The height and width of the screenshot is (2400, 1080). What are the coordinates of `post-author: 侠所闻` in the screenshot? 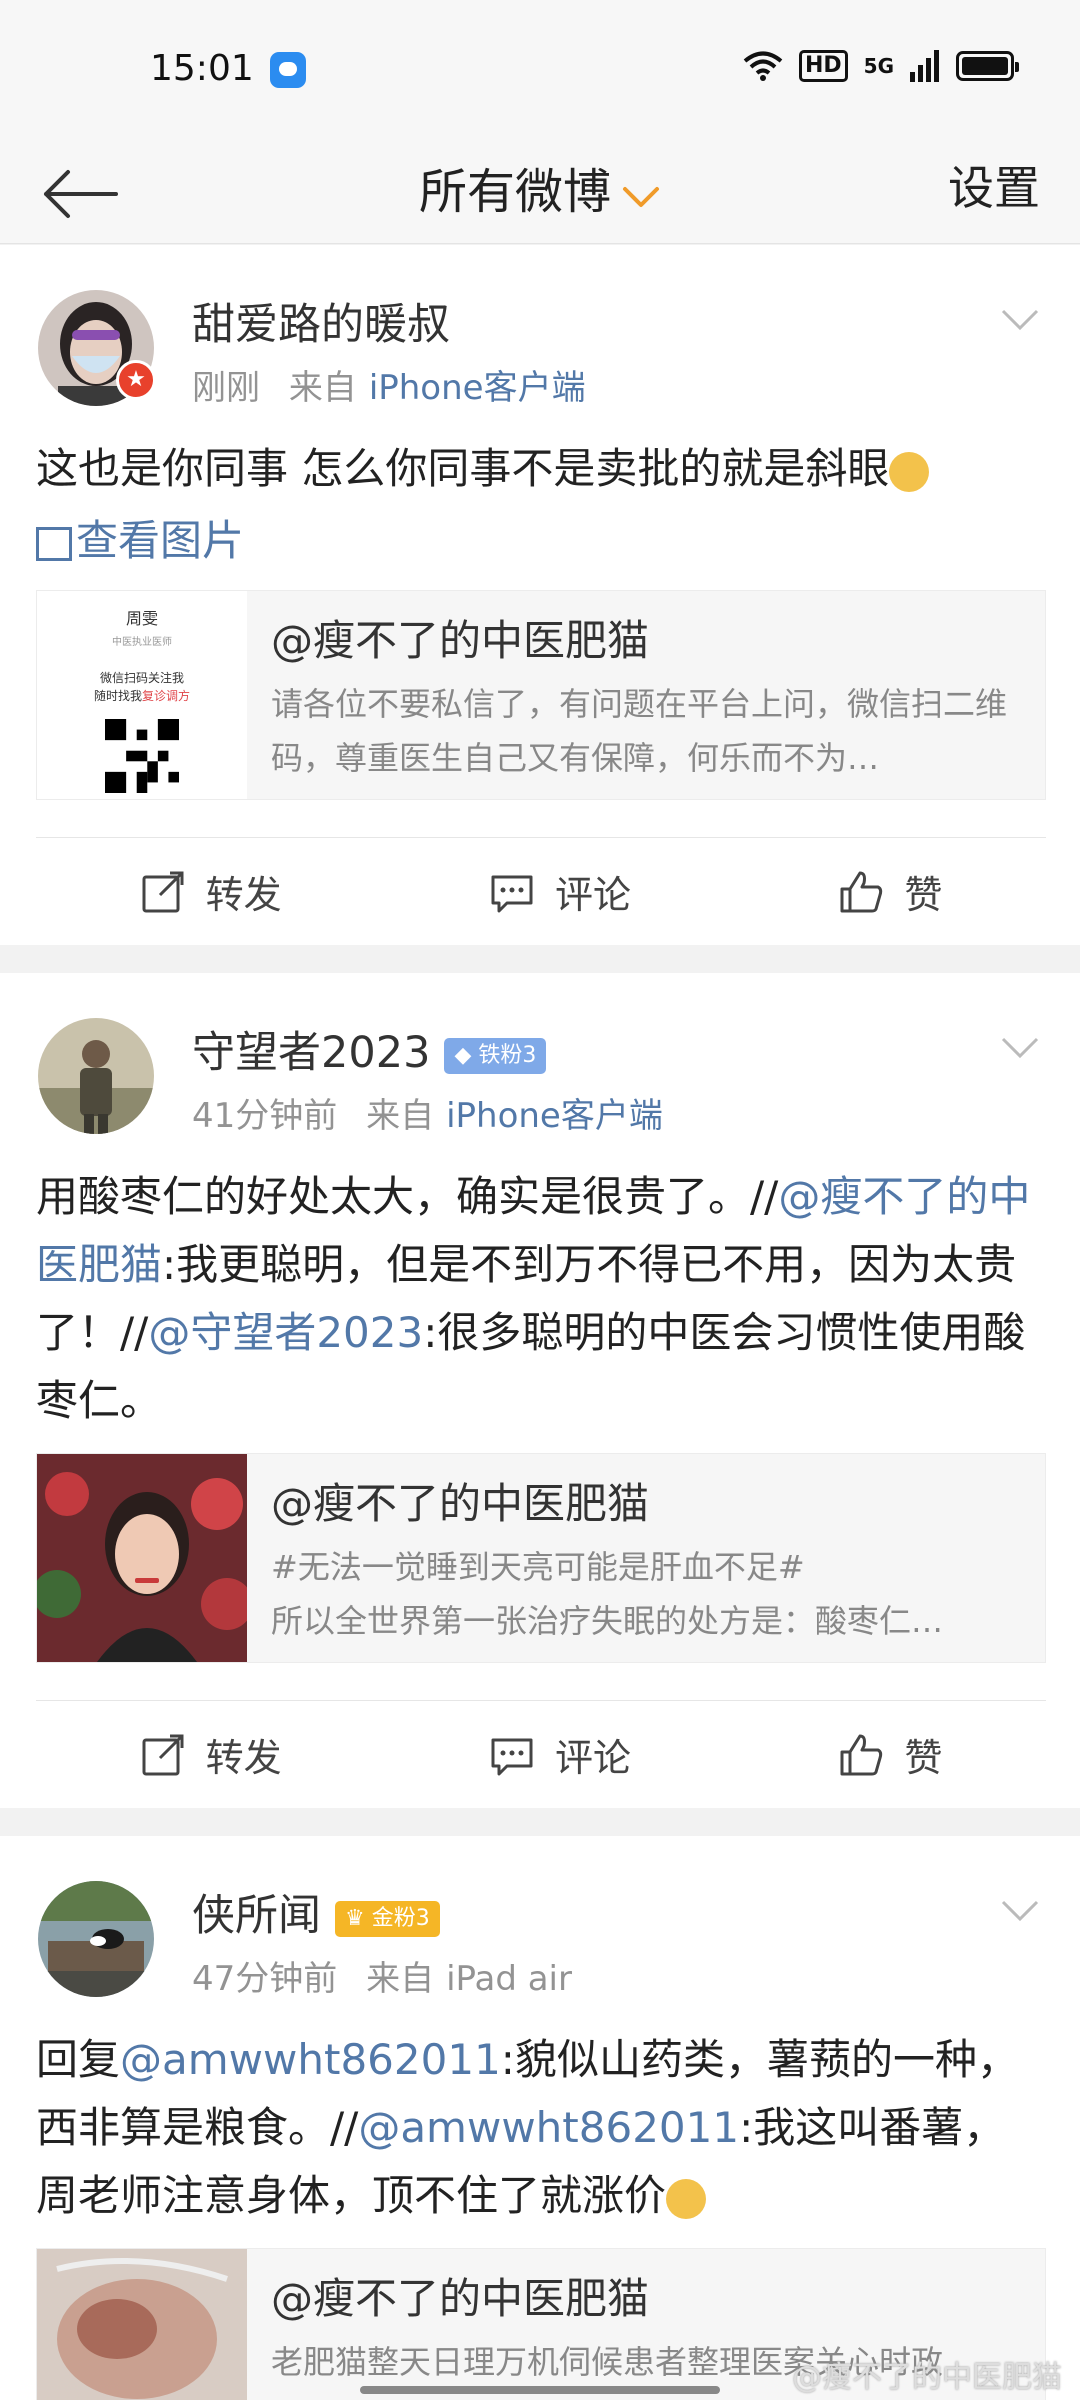 It's located at (256, 1916).